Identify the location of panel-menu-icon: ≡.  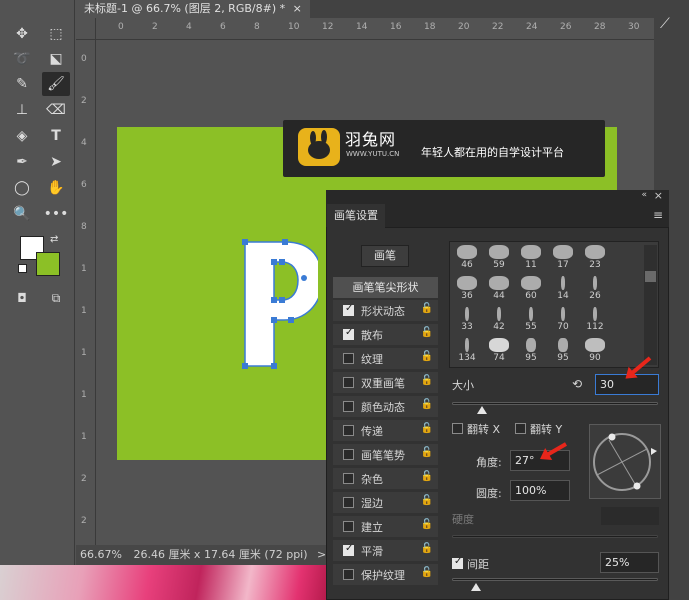
(658, 215).